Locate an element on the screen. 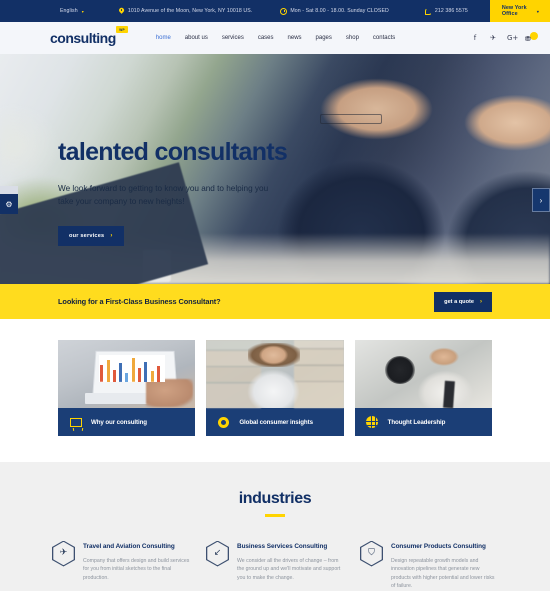  shopping-cart-icon: ⛃ is located at coordinates (528, 38).